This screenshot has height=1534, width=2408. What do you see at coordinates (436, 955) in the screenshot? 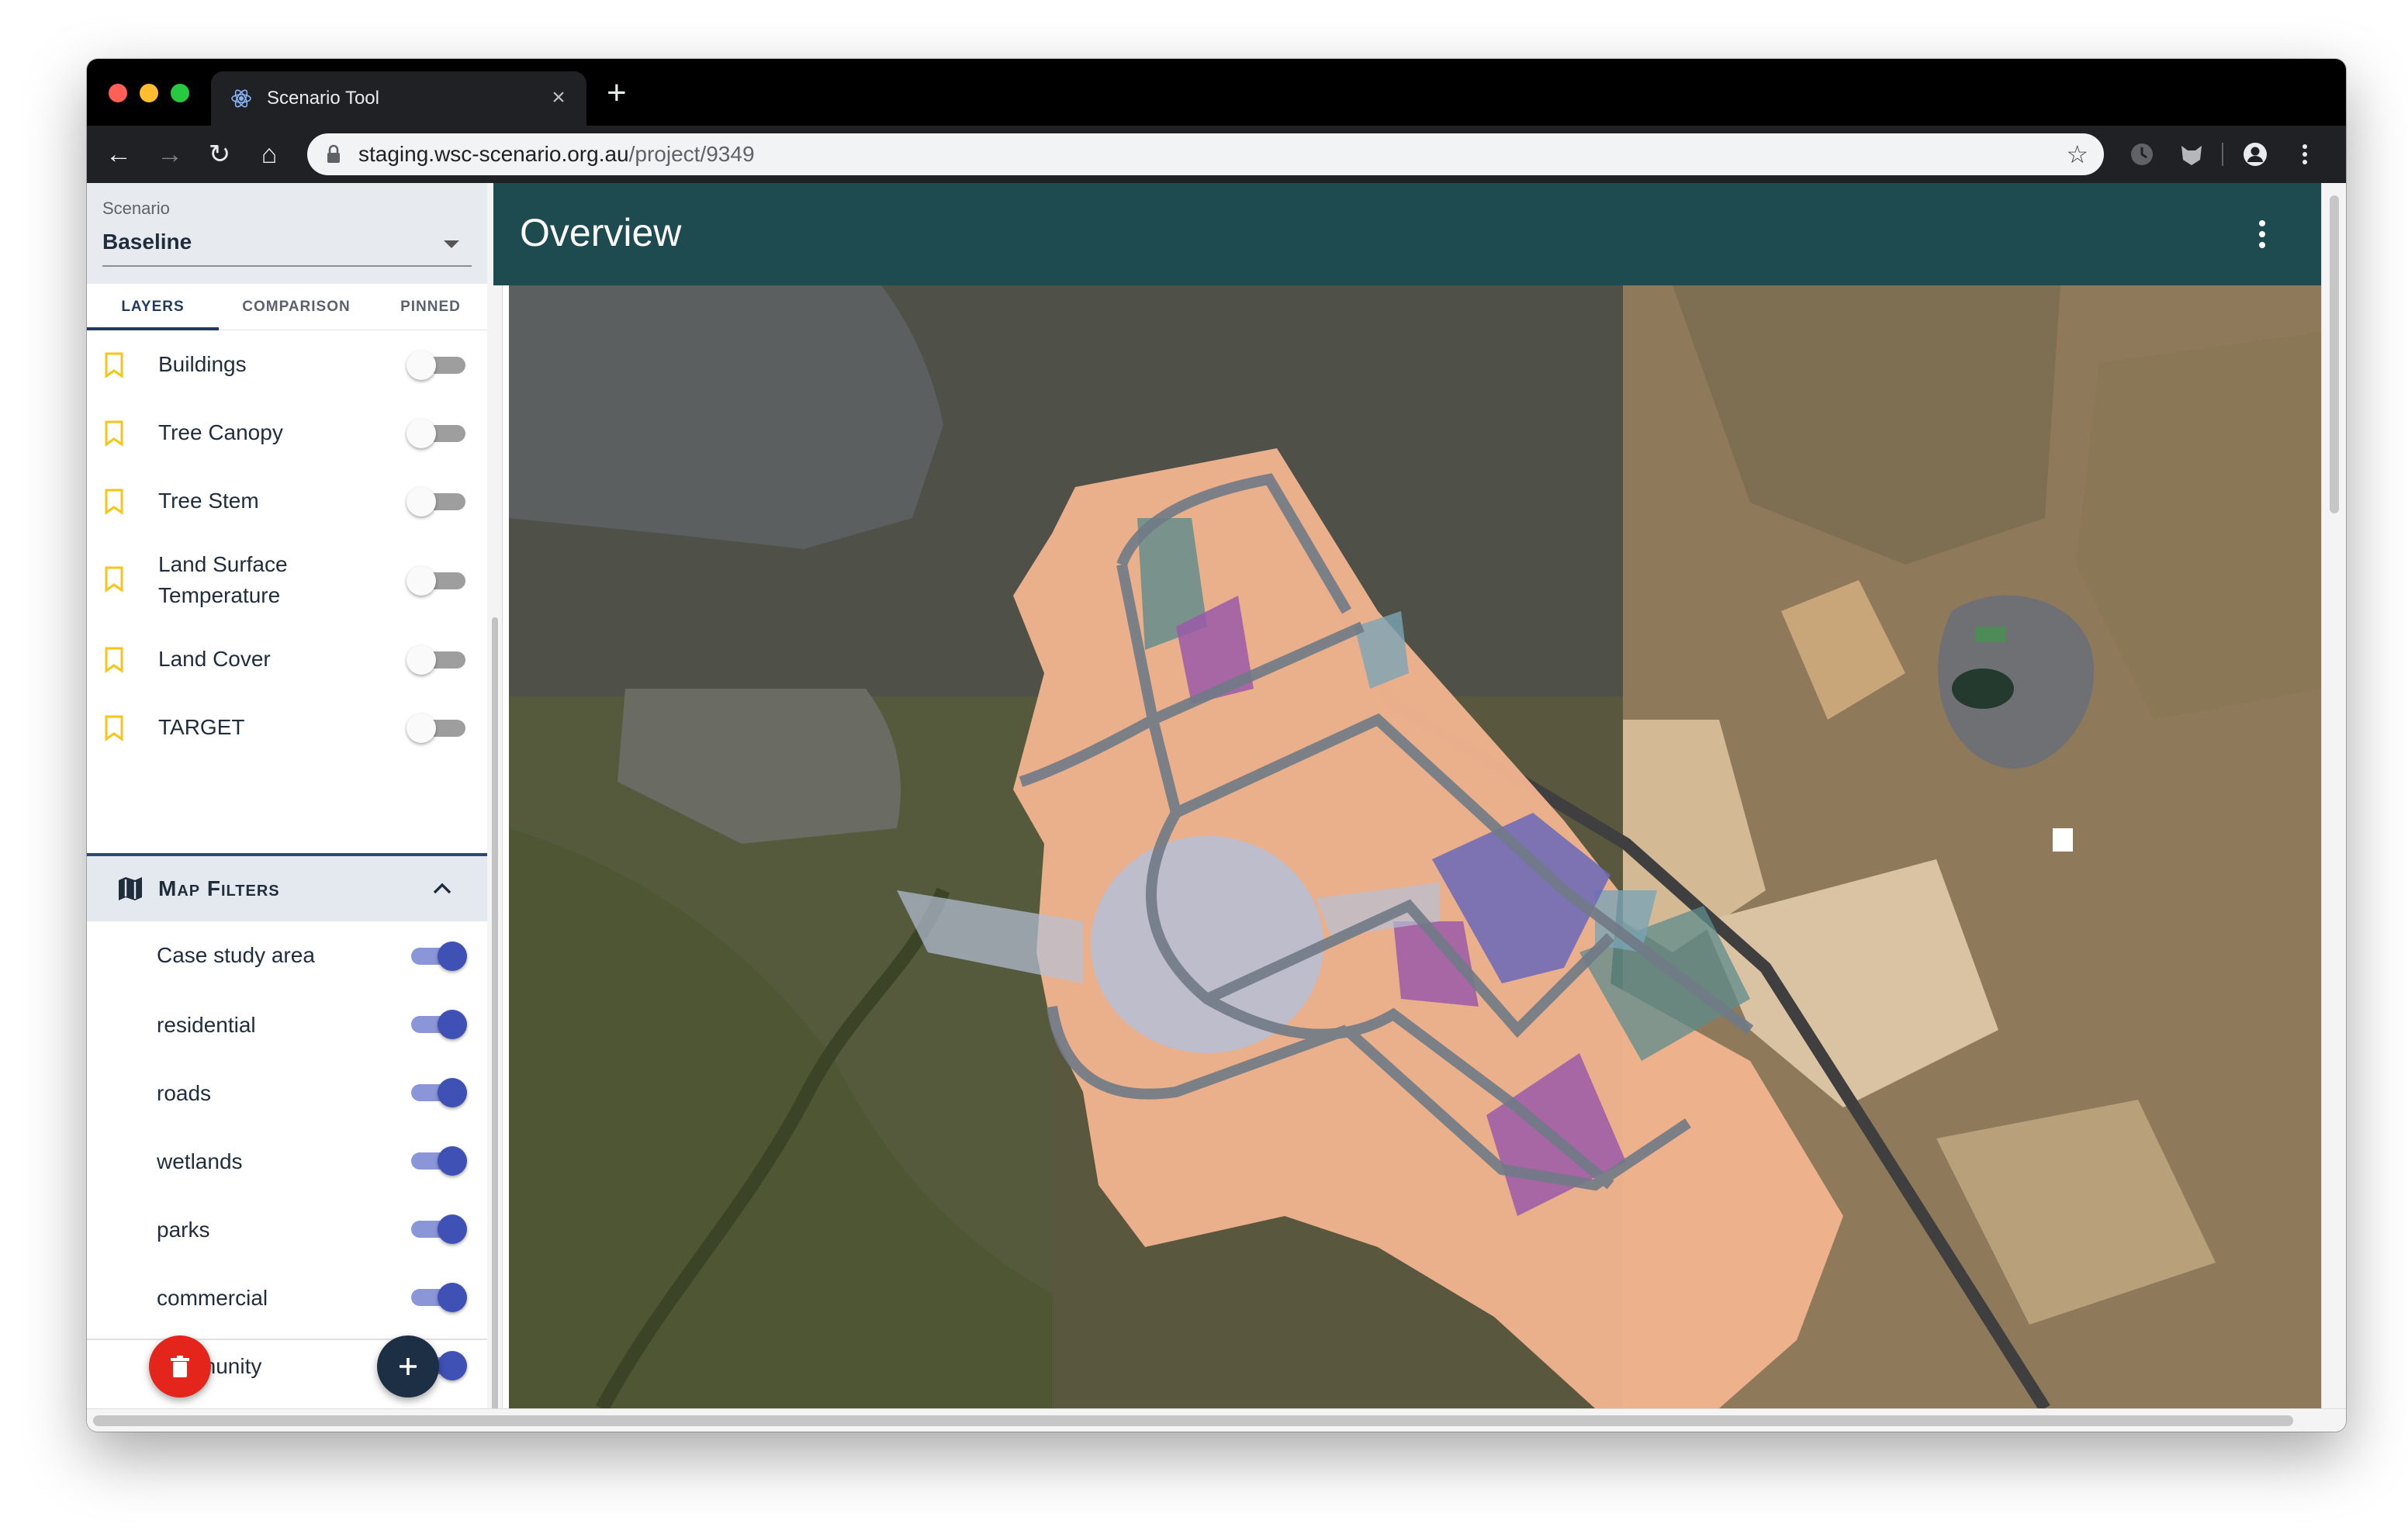
I see `filter-toggle-case-study-area` at bounding box center [436, 955].